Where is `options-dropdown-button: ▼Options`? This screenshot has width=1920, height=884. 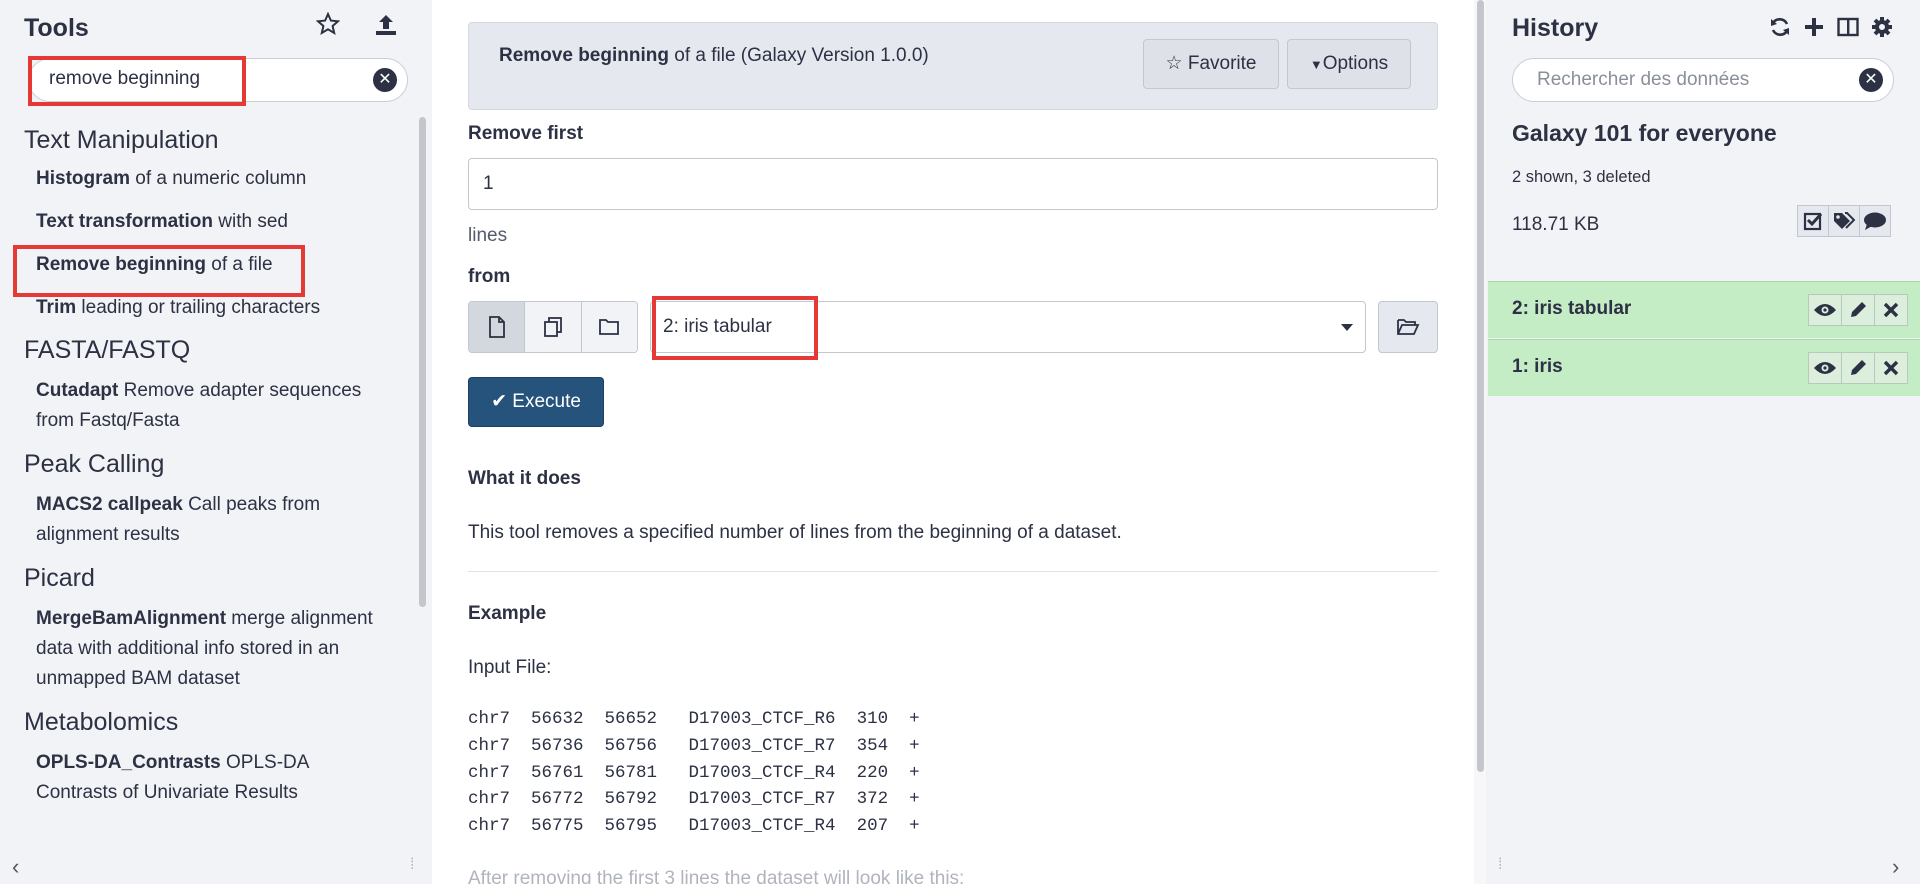
options-dropdown-button: ▼Options is located at coordinates (1349, 64).